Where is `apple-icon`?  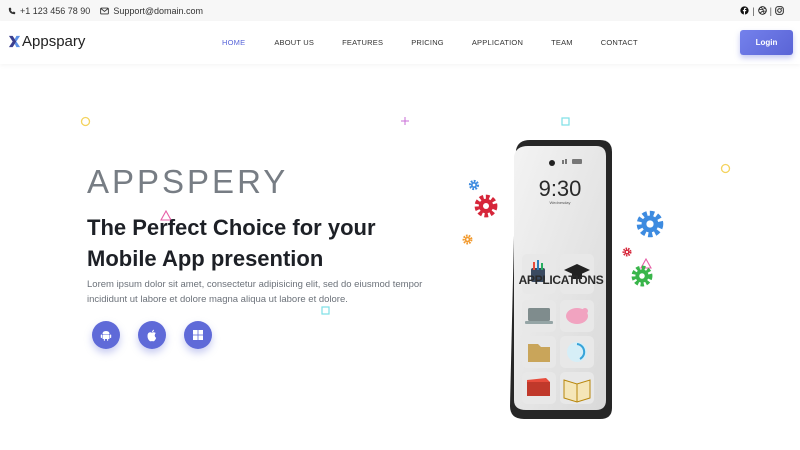
apple-icon is located at coordinates (152, 335).